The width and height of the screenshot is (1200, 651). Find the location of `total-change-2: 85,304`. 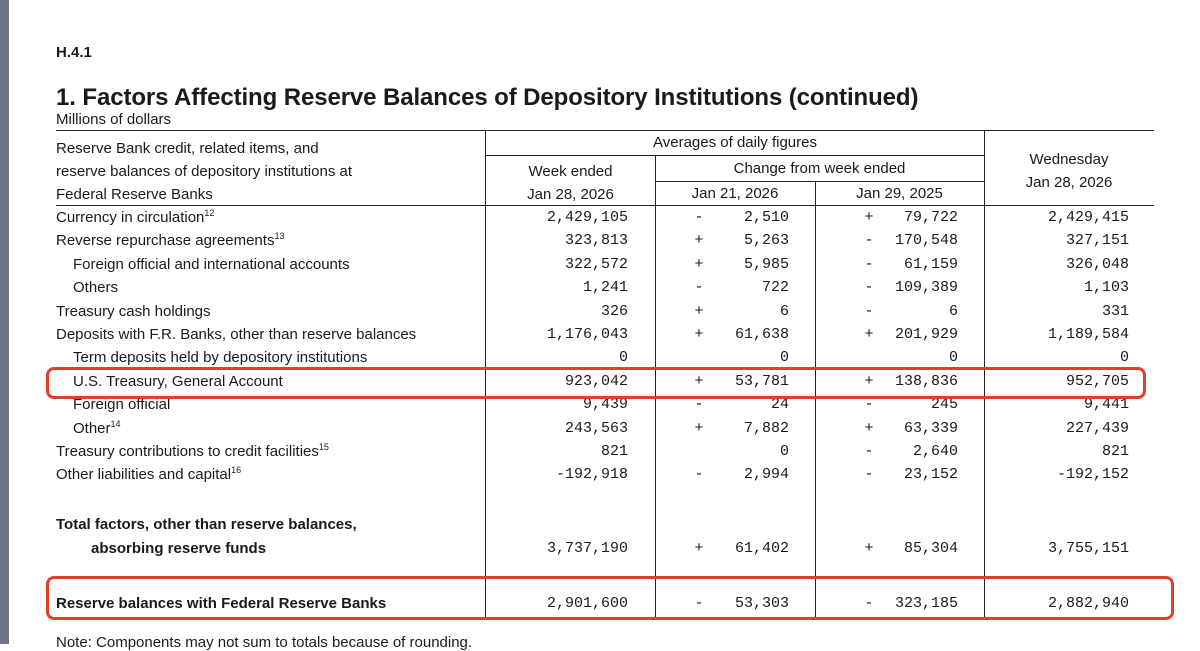

total-change-2: 85,304 is located at coordinates (930, 548).